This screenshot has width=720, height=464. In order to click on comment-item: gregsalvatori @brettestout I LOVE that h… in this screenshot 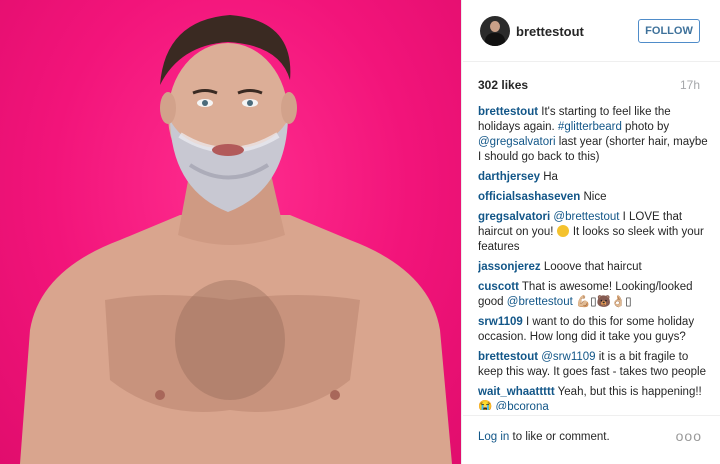, I will do `click(594, 232)`.